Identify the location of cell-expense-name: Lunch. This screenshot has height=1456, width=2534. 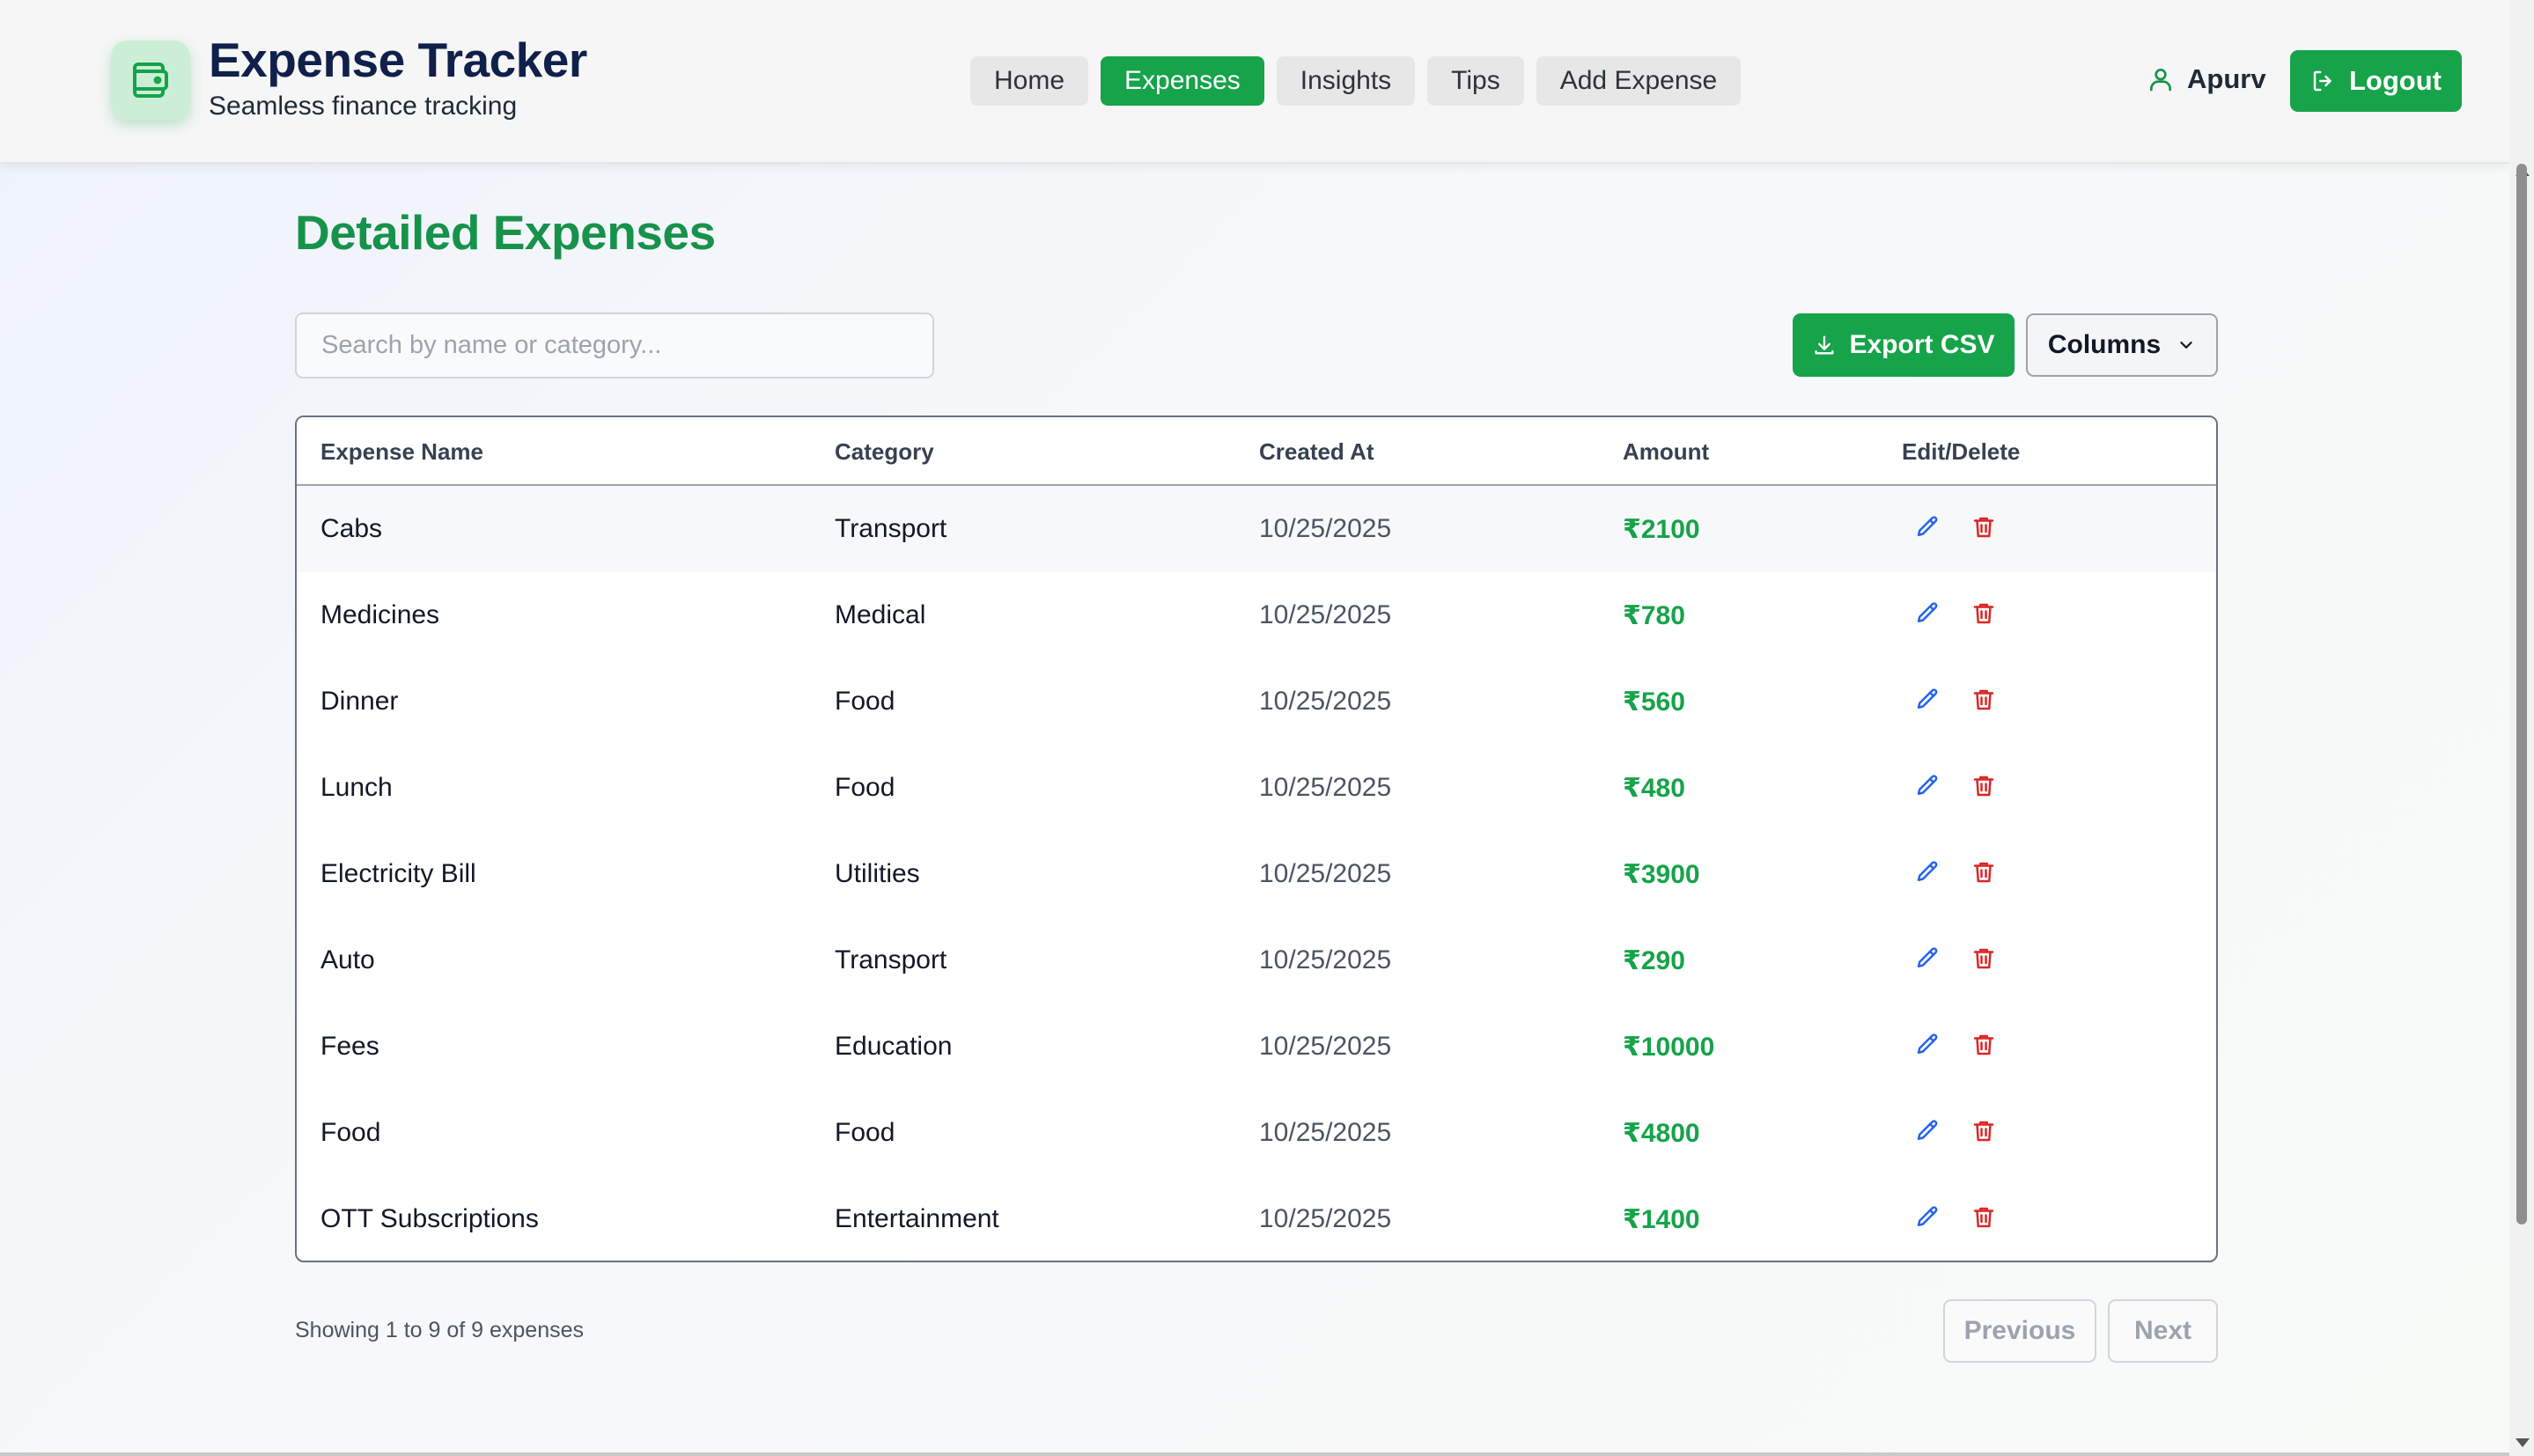
(356, 787).